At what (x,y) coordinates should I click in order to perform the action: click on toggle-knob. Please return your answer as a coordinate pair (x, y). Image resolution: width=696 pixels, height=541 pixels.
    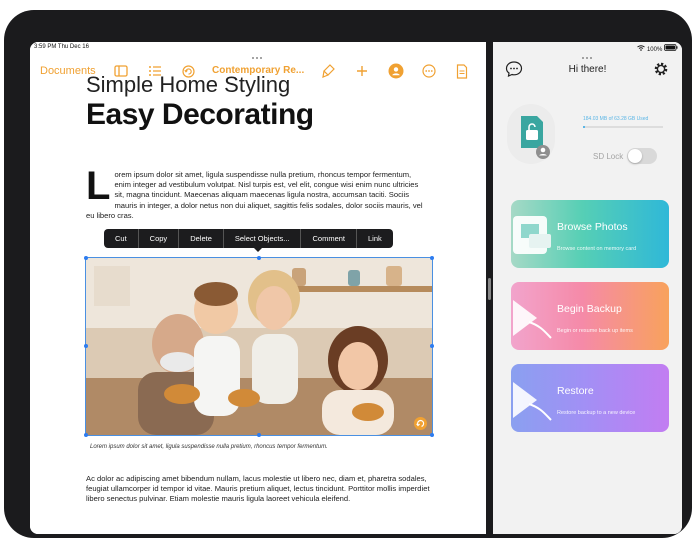
    Looking at the image, I should click on (635, 156).